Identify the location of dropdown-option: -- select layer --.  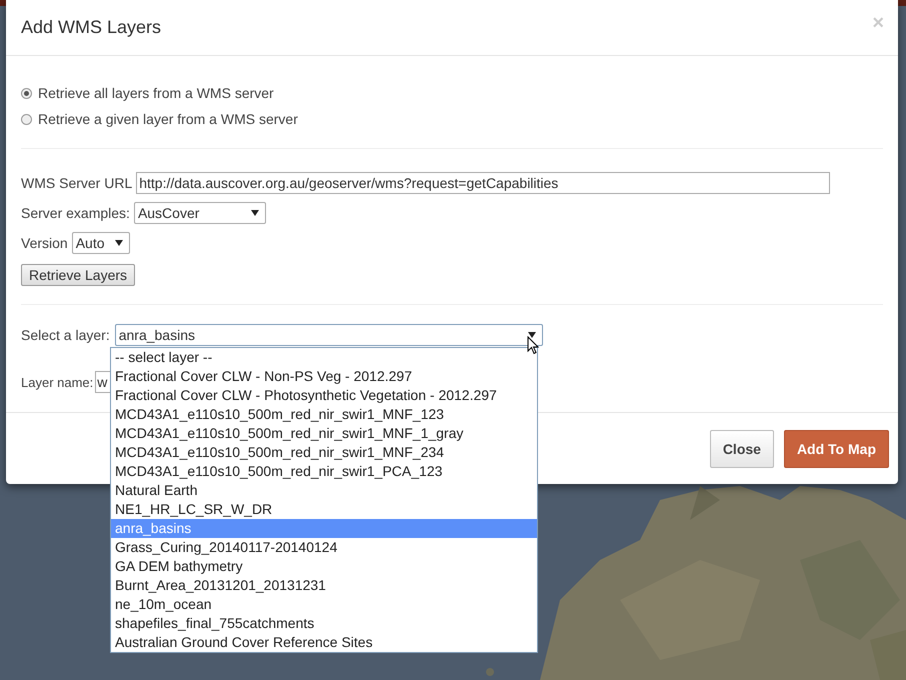
(324, 357).